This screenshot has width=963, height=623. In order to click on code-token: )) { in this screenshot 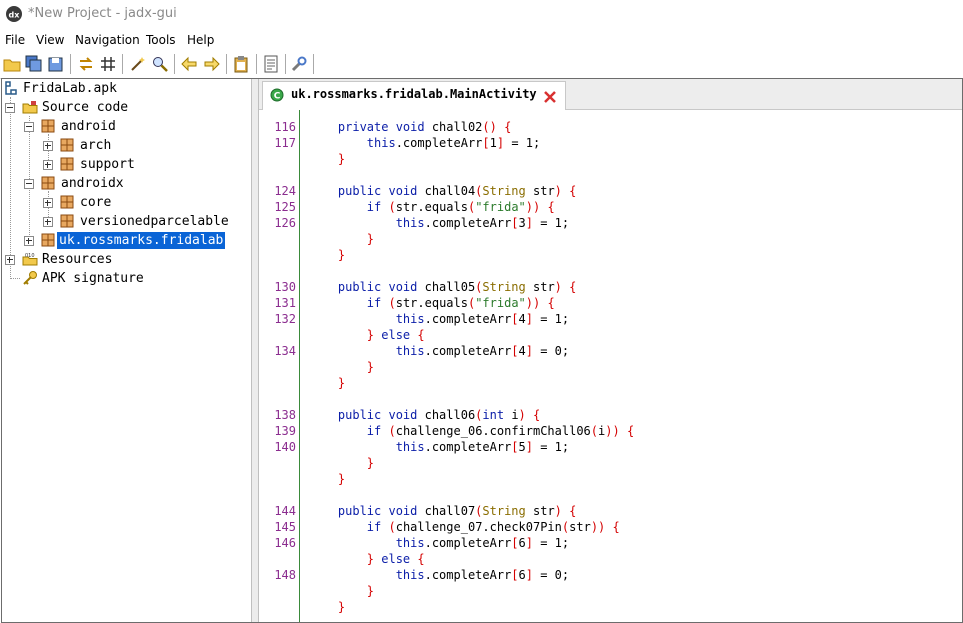, I will do `click(620, 431)`.